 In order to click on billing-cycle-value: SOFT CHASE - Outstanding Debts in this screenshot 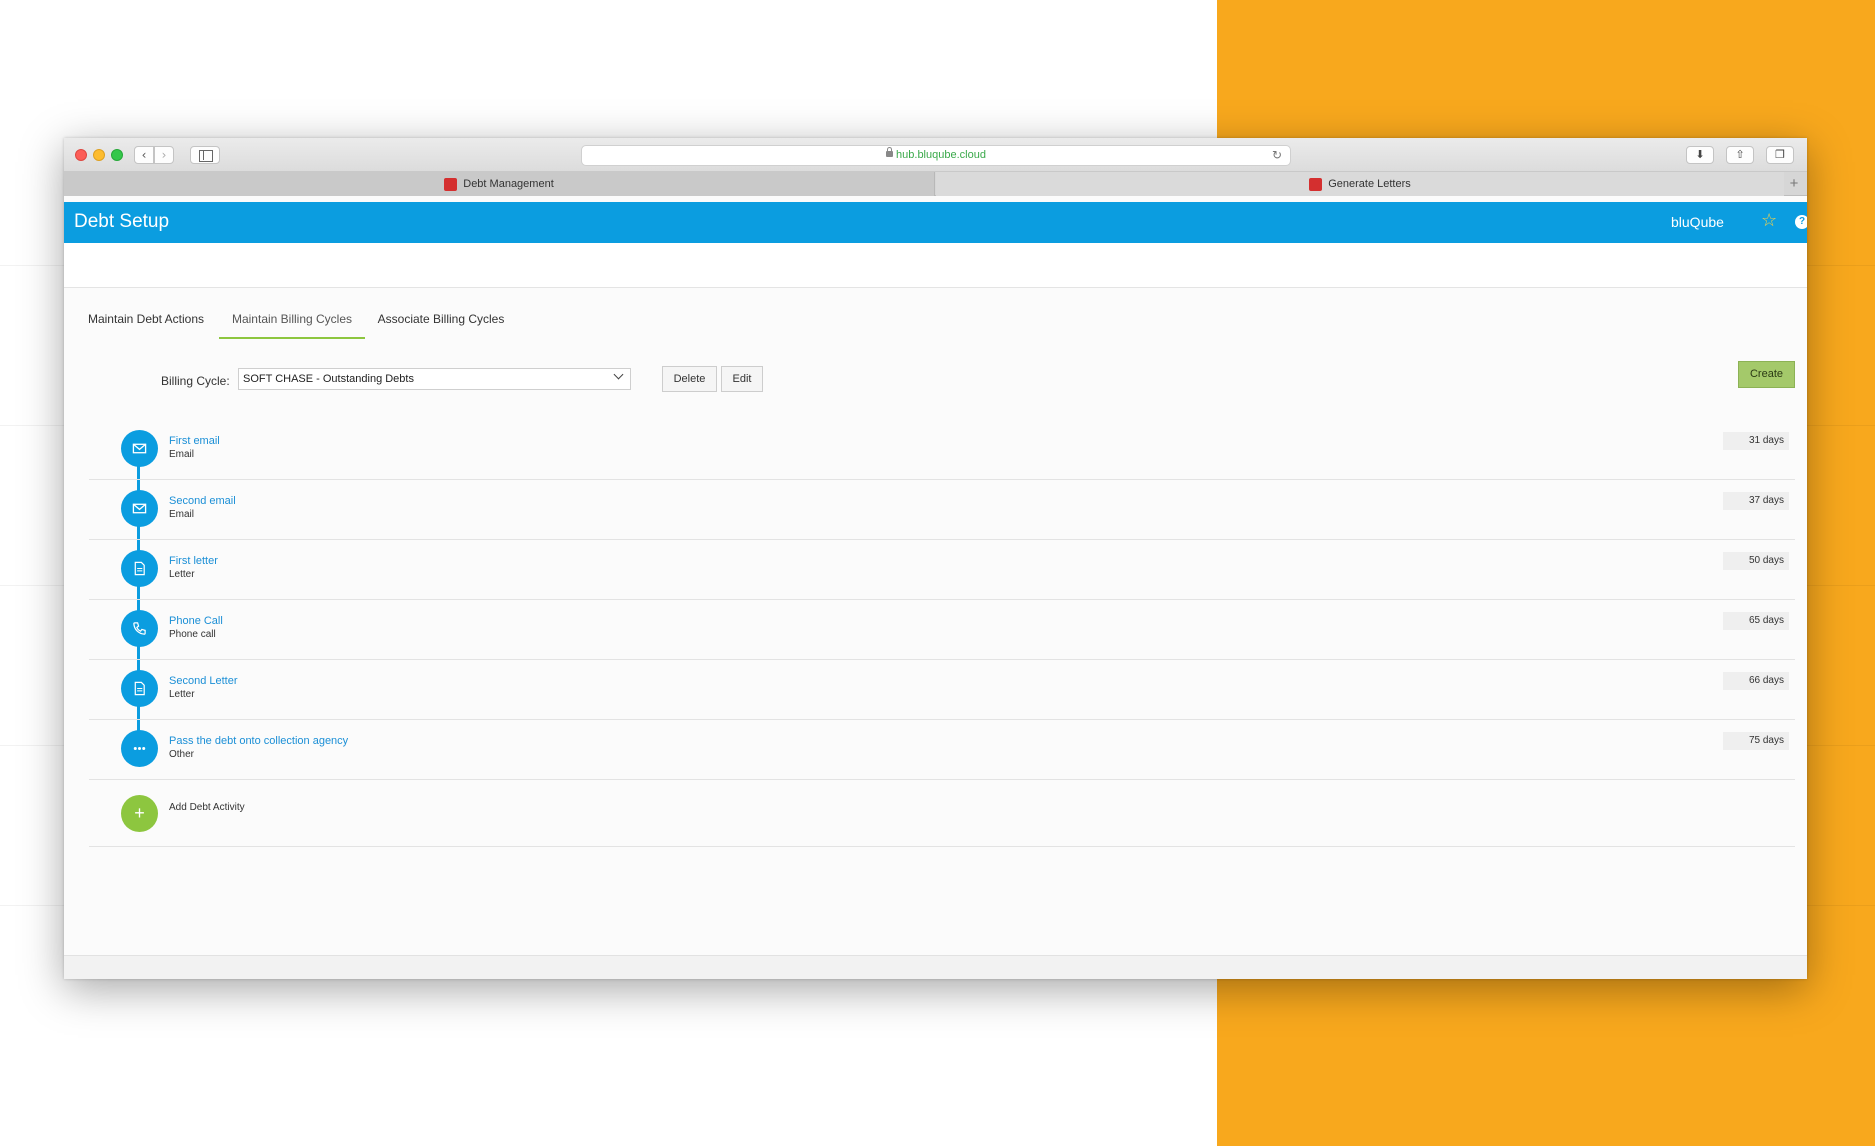, I will do `click(328, 379)`.